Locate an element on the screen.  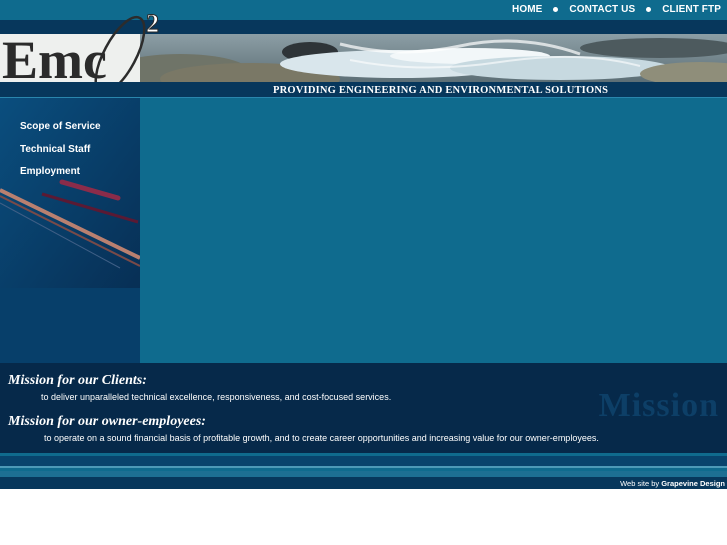
logo-superscript: 2 is located at coordinates (152, 23).